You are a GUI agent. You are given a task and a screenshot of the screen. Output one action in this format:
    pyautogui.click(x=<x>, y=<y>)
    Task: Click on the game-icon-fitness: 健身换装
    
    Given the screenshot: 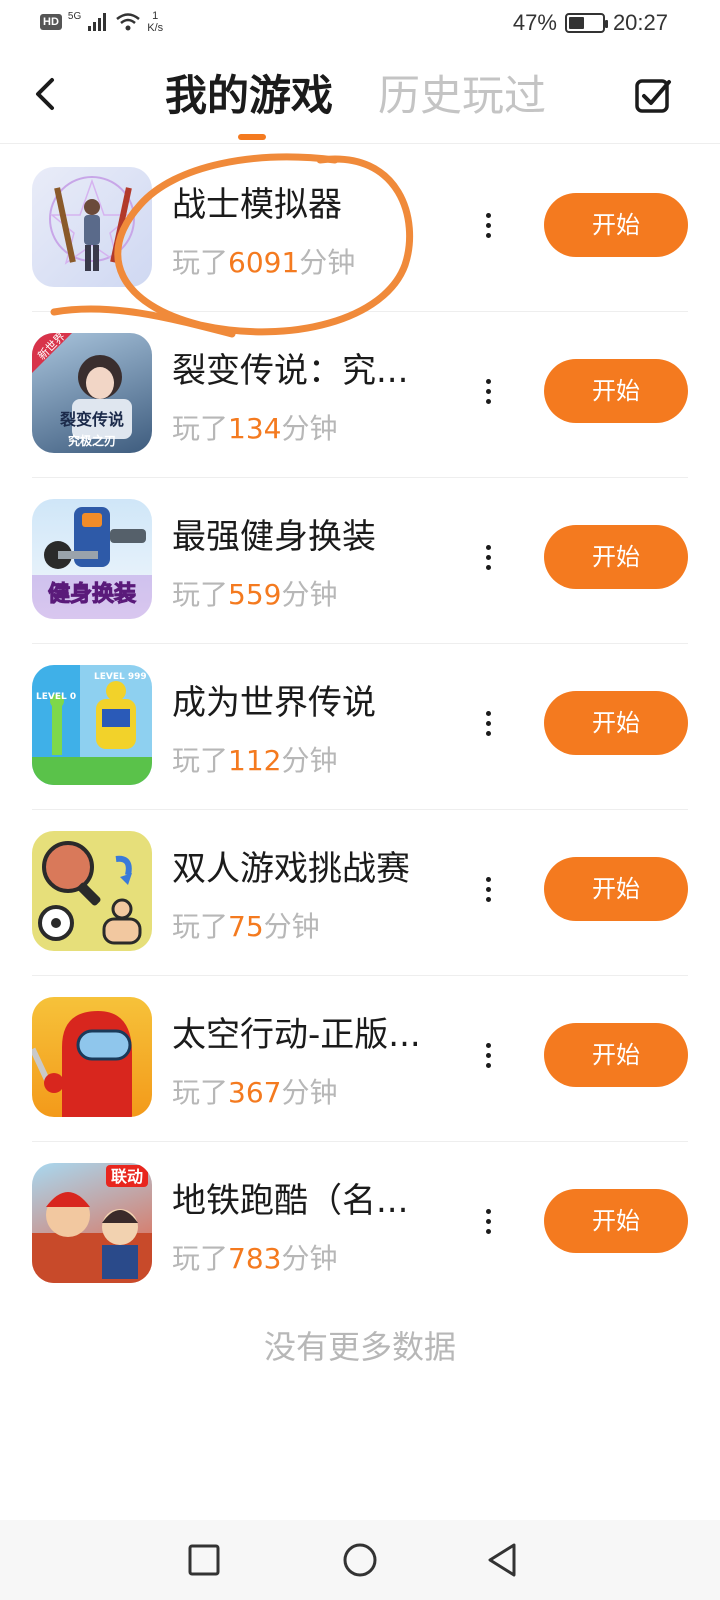 What is the action you would take?
    pyautogui.click(x=92, y=559)
    